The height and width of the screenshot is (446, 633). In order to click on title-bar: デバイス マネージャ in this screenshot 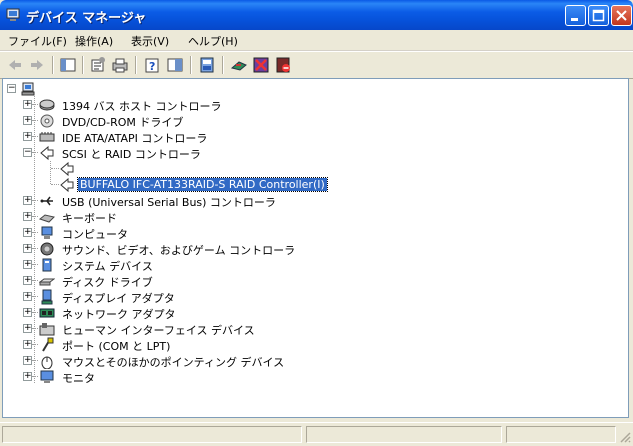, I will do `click(316, 15)`.